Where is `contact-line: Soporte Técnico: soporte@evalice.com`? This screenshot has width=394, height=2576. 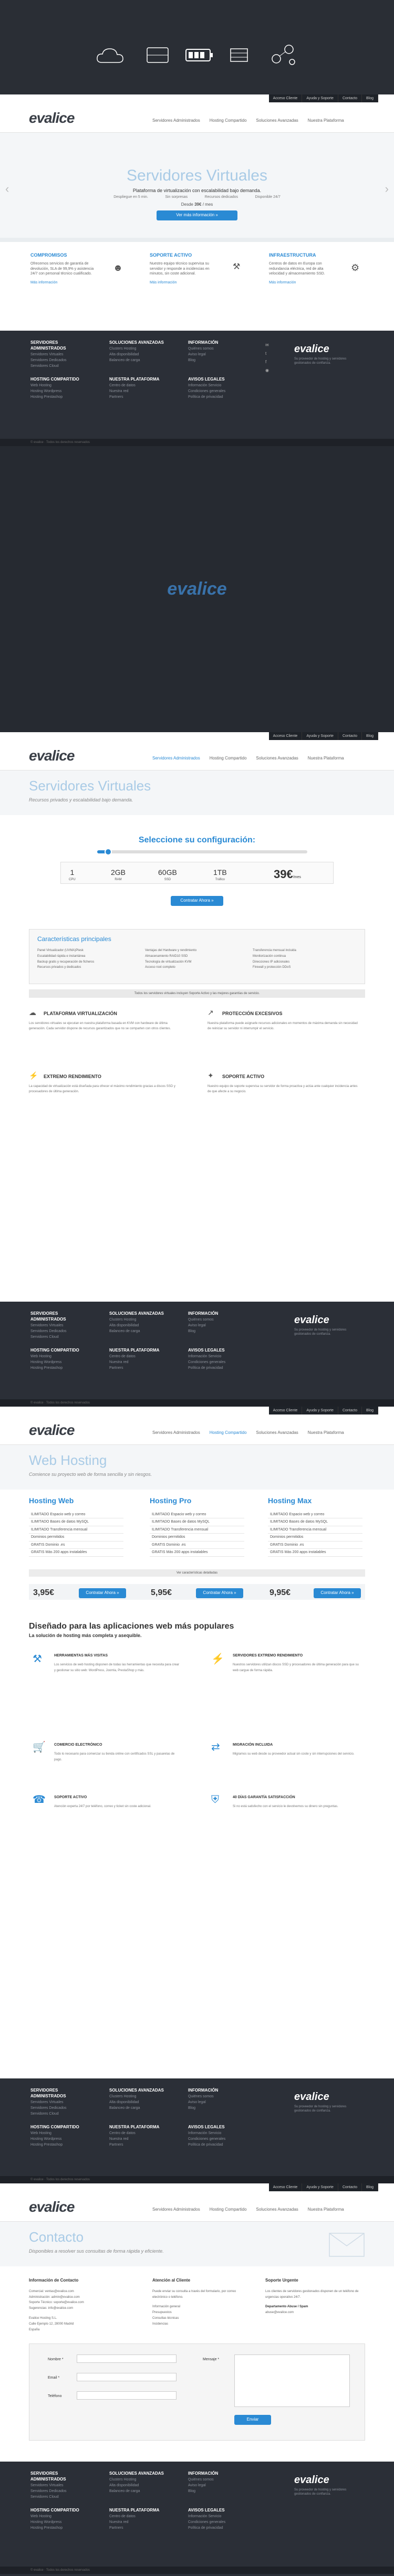
contact-line: Soporte Técnico: soporte@evalice.com is located at coordinates (79, 2303).